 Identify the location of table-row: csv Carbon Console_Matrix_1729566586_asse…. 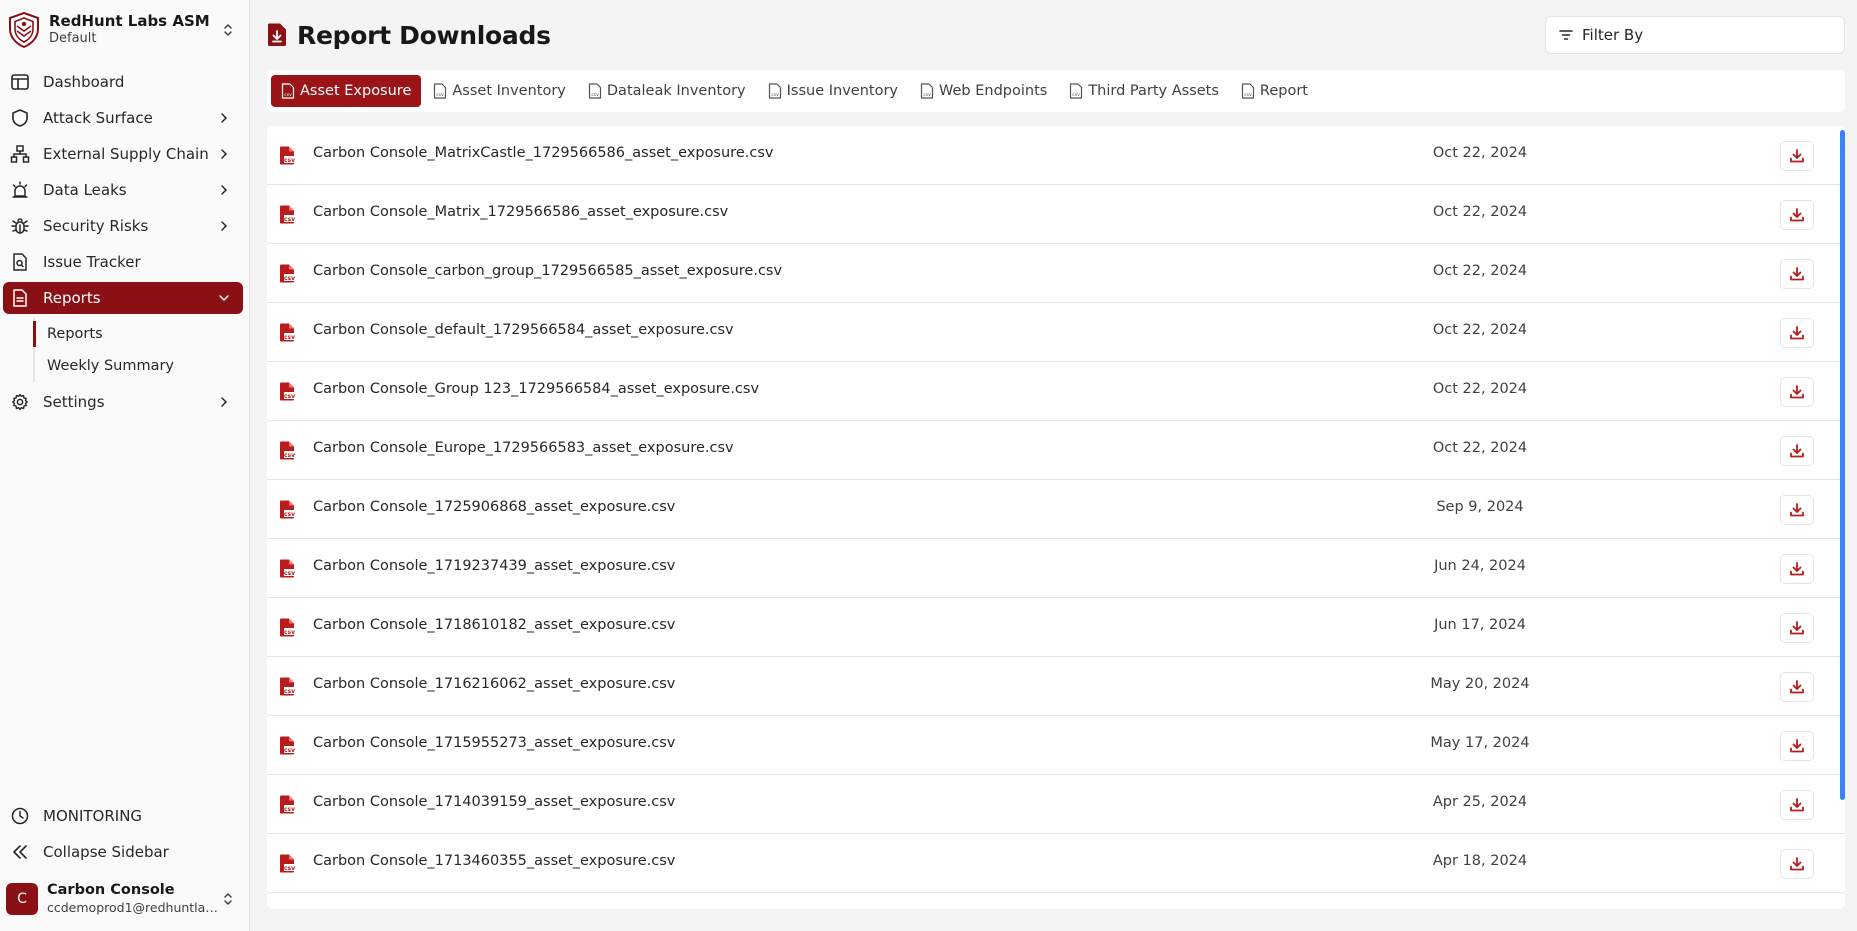
(1056, 214).